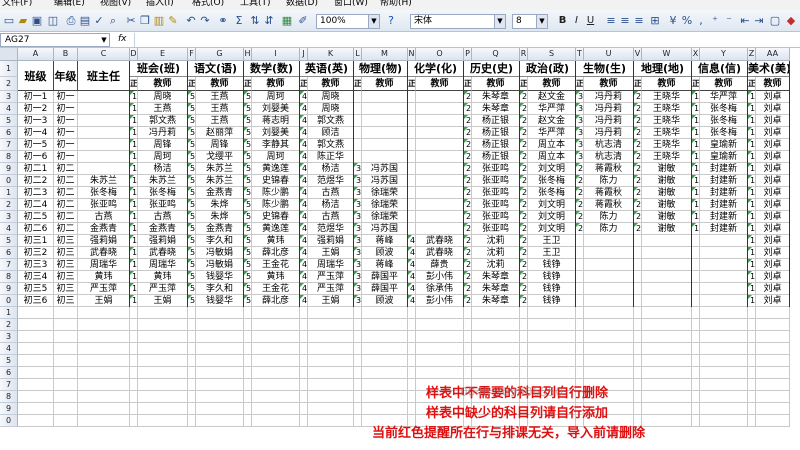 Image resolution: width=800 pixels, height=450 pixels. Describe the element at coordinates (552, 241) in the screenshot. I see `teacher-cell: 王卫` at that location.